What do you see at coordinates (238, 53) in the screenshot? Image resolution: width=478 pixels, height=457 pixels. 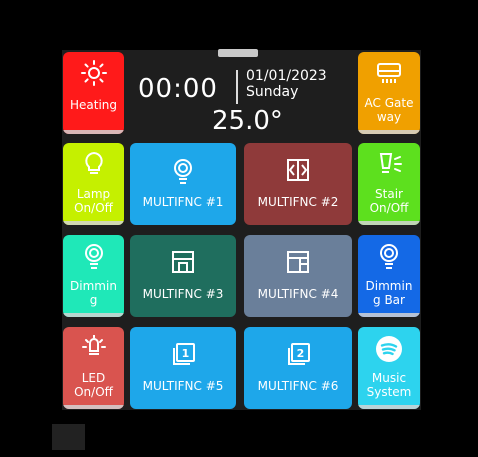 I see `pull-down-handle` at bounding box center [238, 53].